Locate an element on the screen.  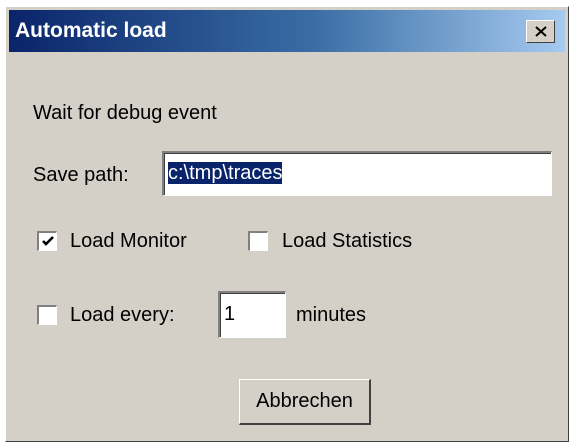
load-monitor-label: Load Monitor is located at coordinates (128, 241).